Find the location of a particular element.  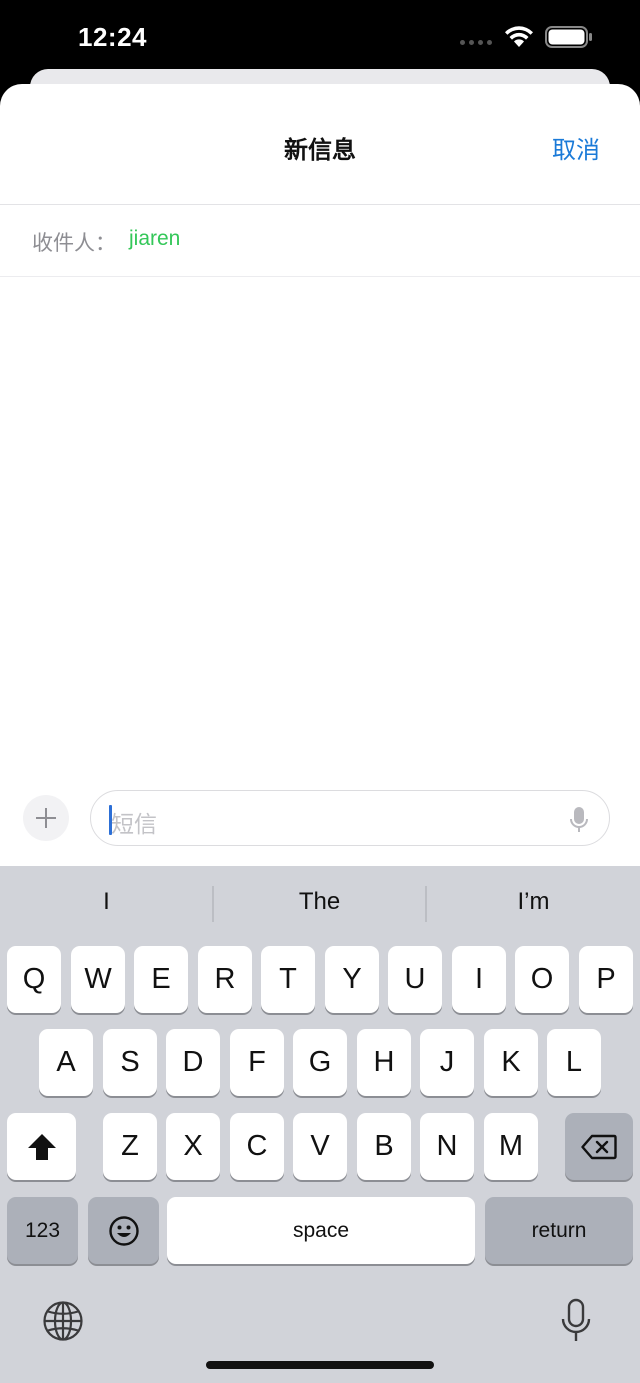

suggestion-item: I’m is located at coordinates (533, 902).